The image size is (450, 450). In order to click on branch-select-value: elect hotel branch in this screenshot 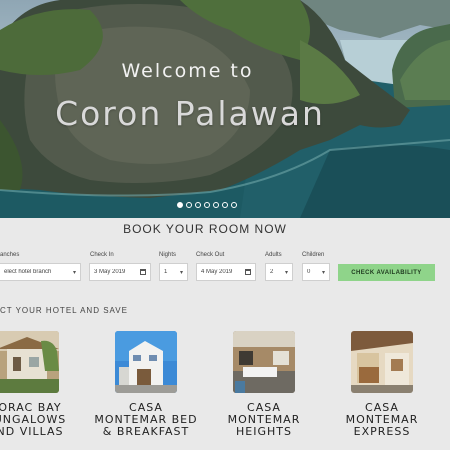, I will do `click(28, 272)`.